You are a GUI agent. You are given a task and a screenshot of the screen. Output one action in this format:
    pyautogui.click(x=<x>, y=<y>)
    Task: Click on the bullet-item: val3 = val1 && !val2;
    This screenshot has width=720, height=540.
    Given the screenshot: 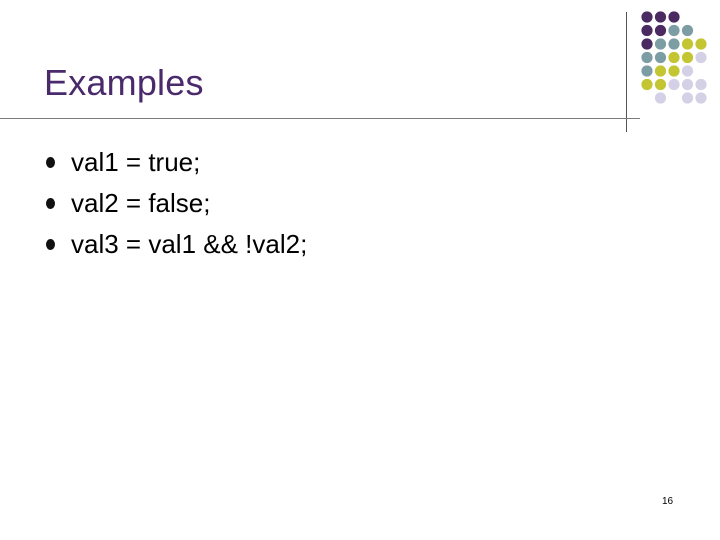 What is the action you would take?
    pyautogui.click(x=176, y=244)
    